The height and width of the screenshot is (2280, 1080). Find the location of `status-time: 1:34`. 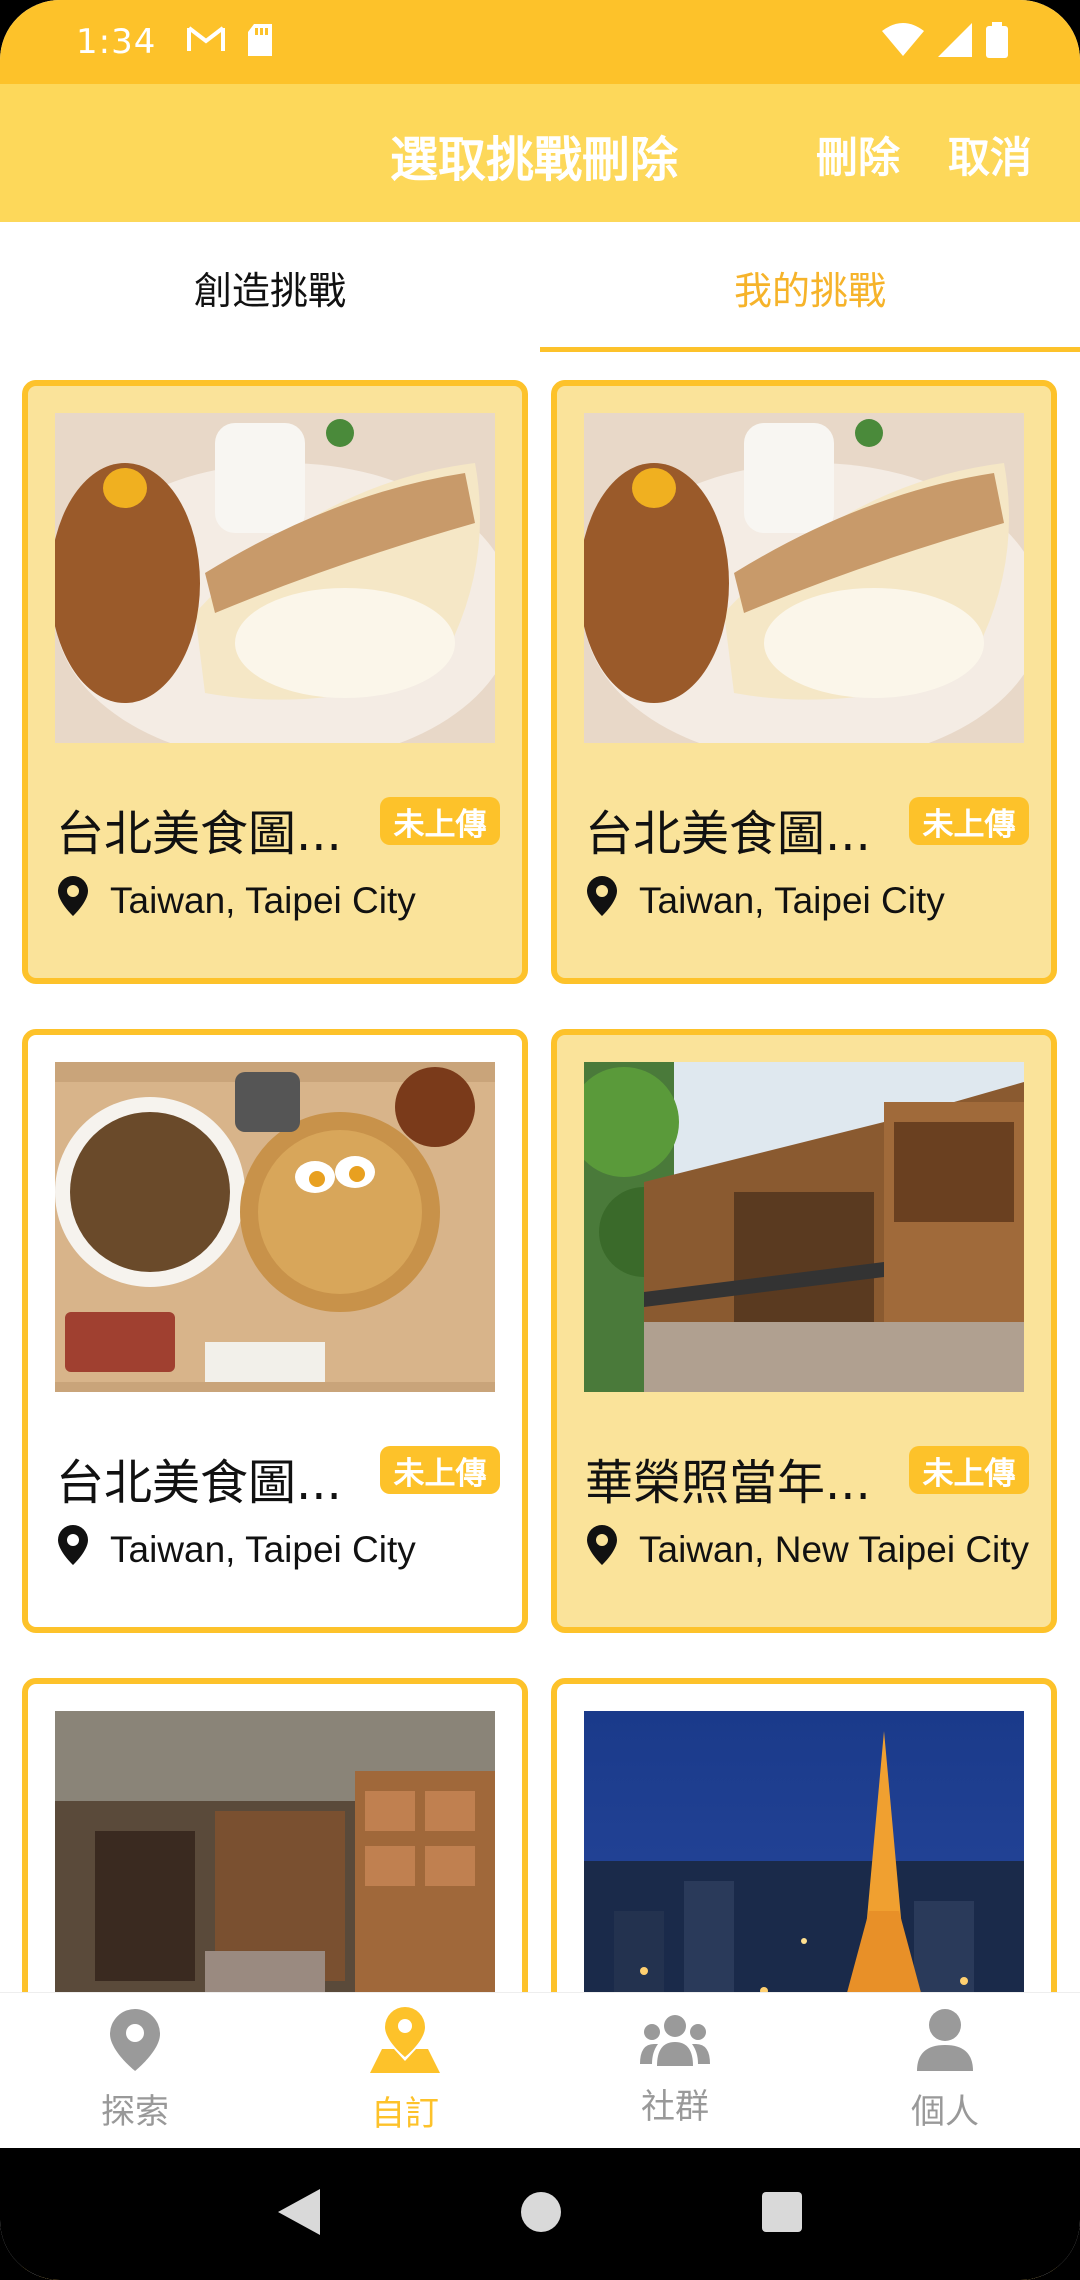

status-time: 1:34 is located at coordinates (116, 42).